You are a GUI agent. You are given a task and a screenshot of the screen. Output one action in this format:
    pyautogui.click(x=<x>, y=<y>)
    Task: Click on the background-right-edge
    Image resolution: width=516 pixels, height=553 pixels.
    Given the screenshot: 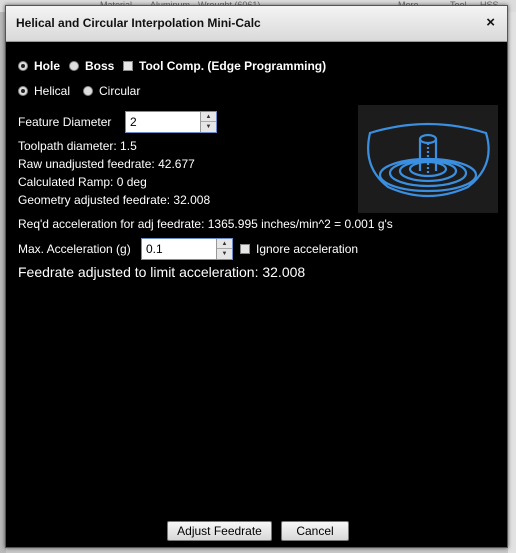 What is the action you would take?
    pyautogui.click(x=512, y=282)
    